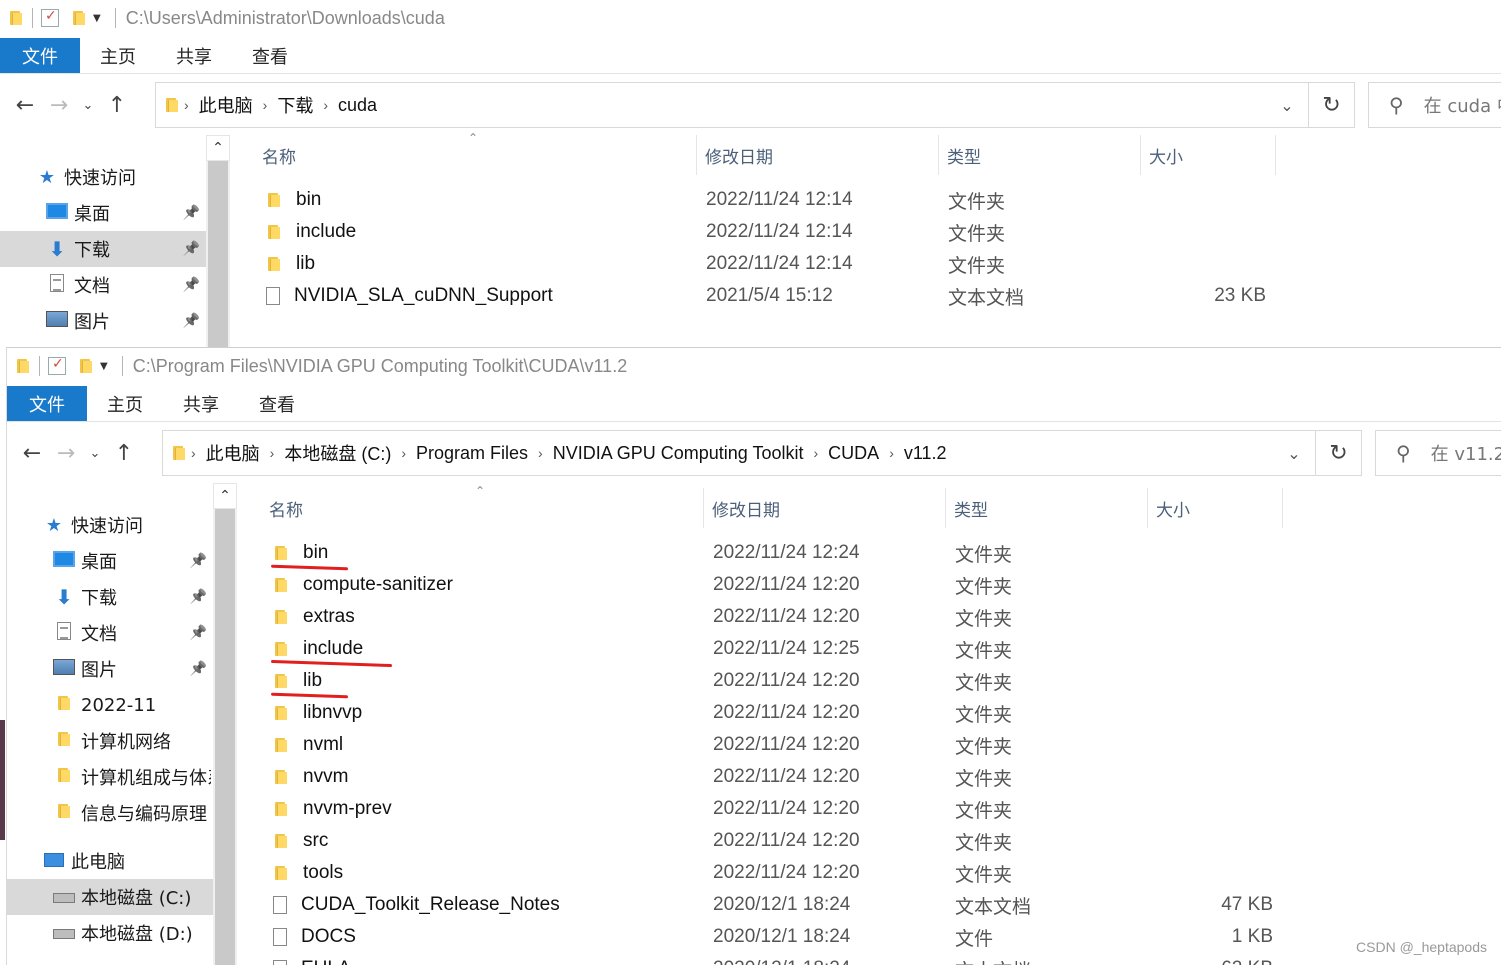 The height and width of the screenshot is (965, 1501). Describe the element at coordinates (337, 453) in the screenshot. I see `breadcrumb-local-disk-c: 本地磁盘 (C:)` at that location.